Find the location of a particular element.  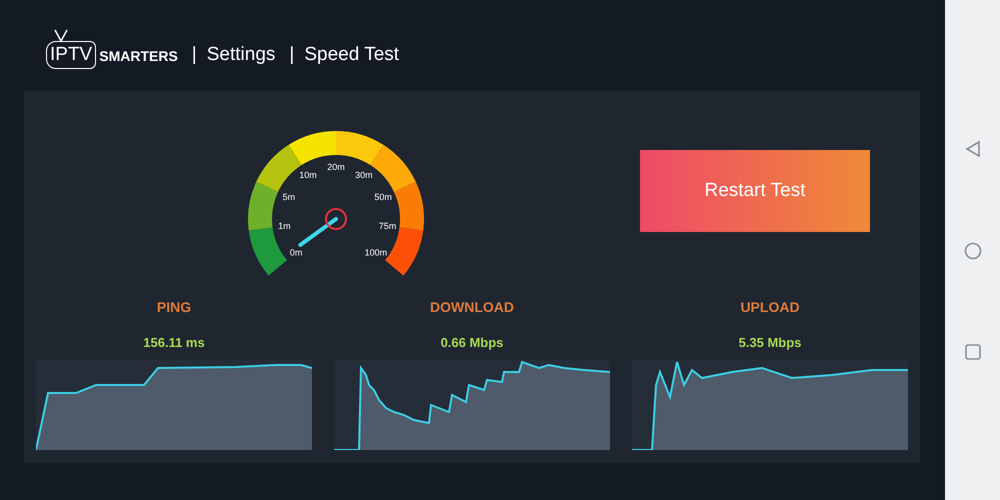

gauge-label: 100m is located at coordinates (376, 252).